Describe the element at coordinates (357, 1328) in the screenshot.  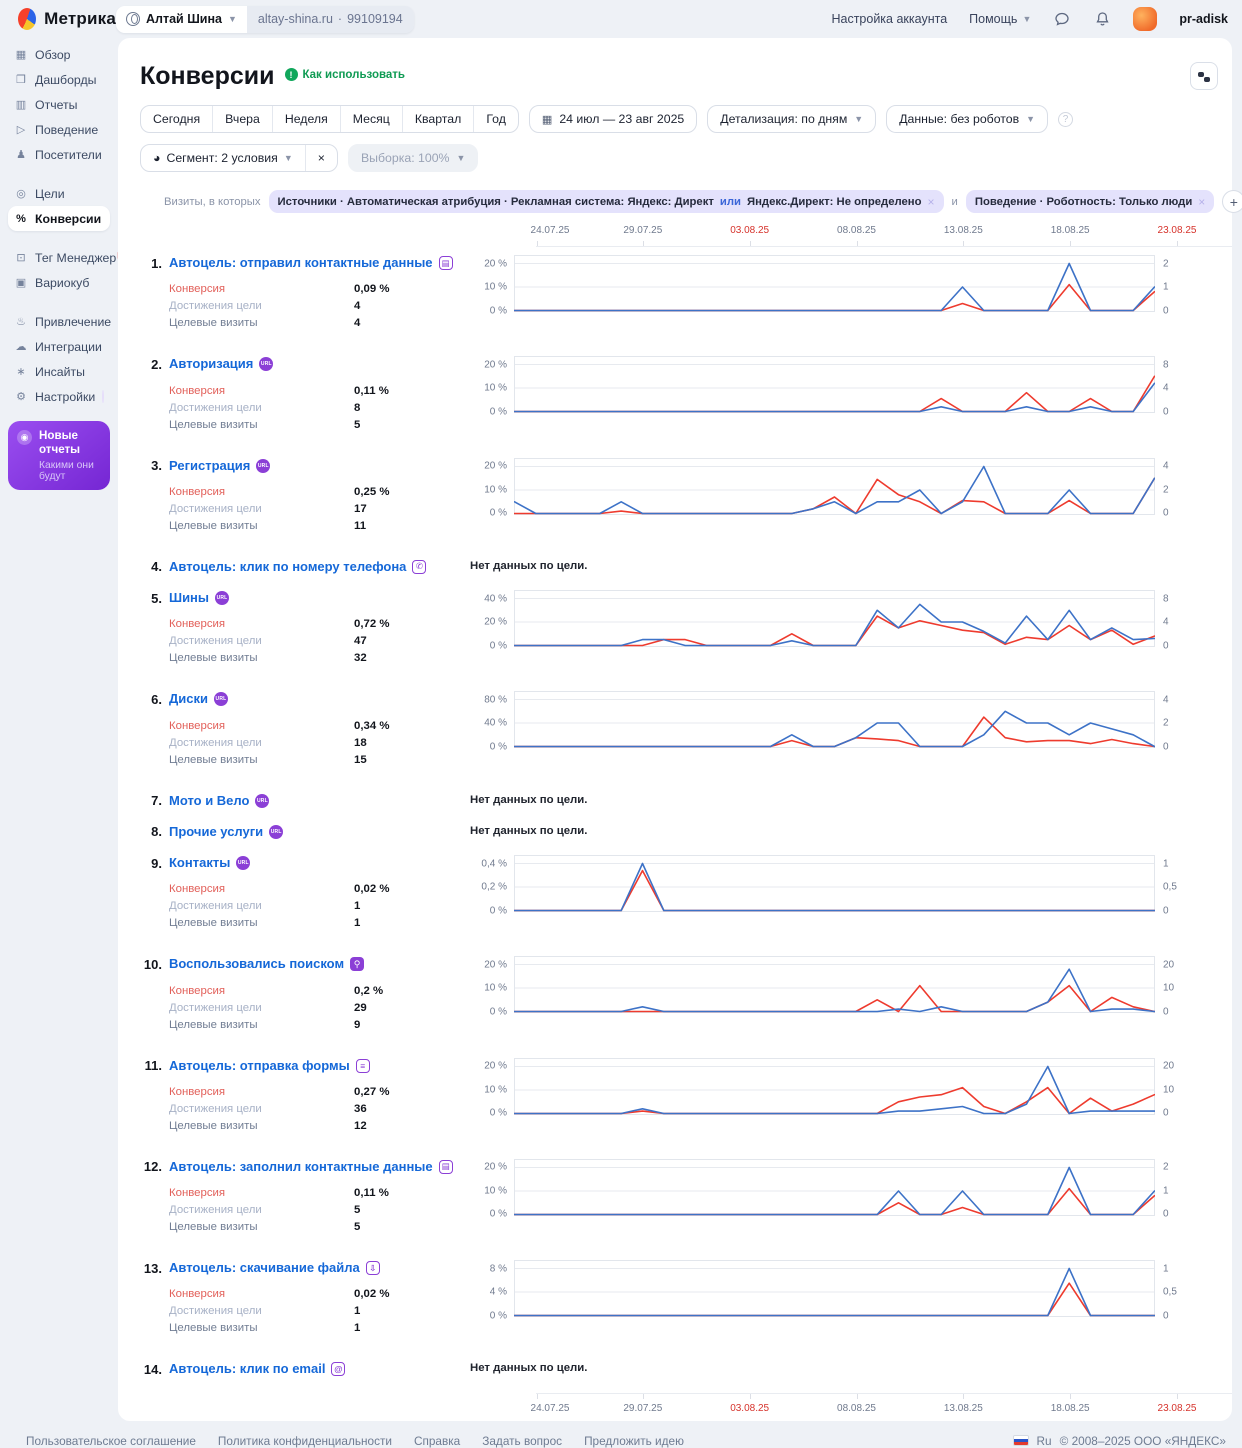
I see `stat-value-target-visits: 1` at that location.